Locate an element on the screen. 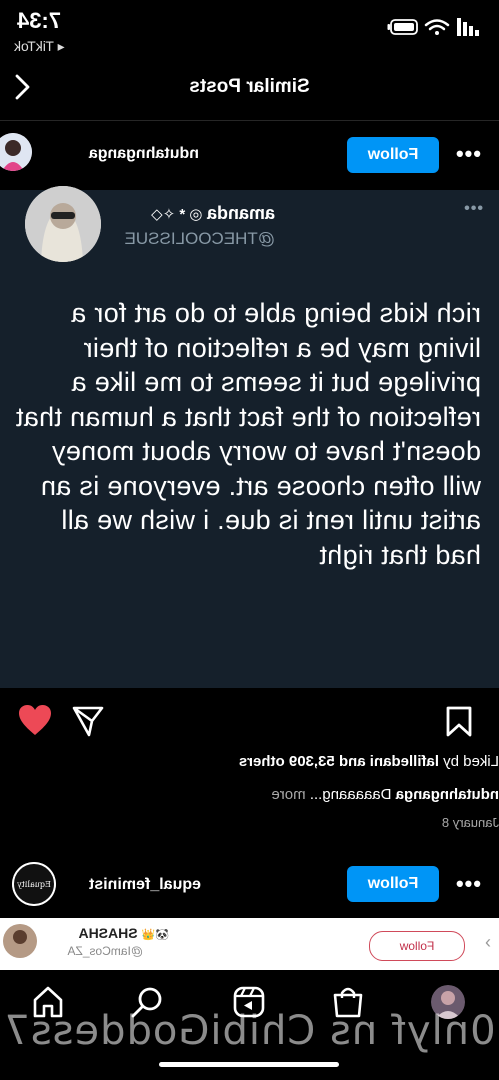  banner-name: SHASHA is located at coordinates (108, 933).